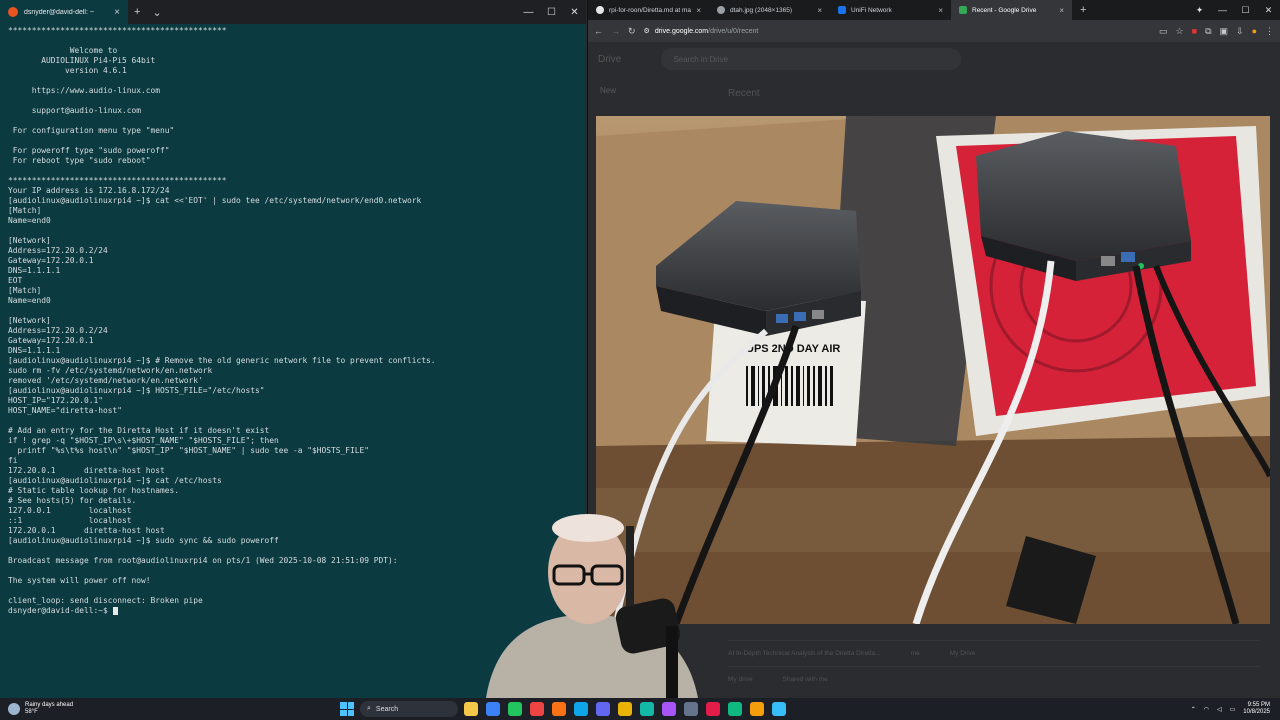 The width and height of the screenshot is (1280, 720). Describe the element at coordinates (1180, 31) in the screenshot. I see `bookmark-star-icon: ☆` at that location.